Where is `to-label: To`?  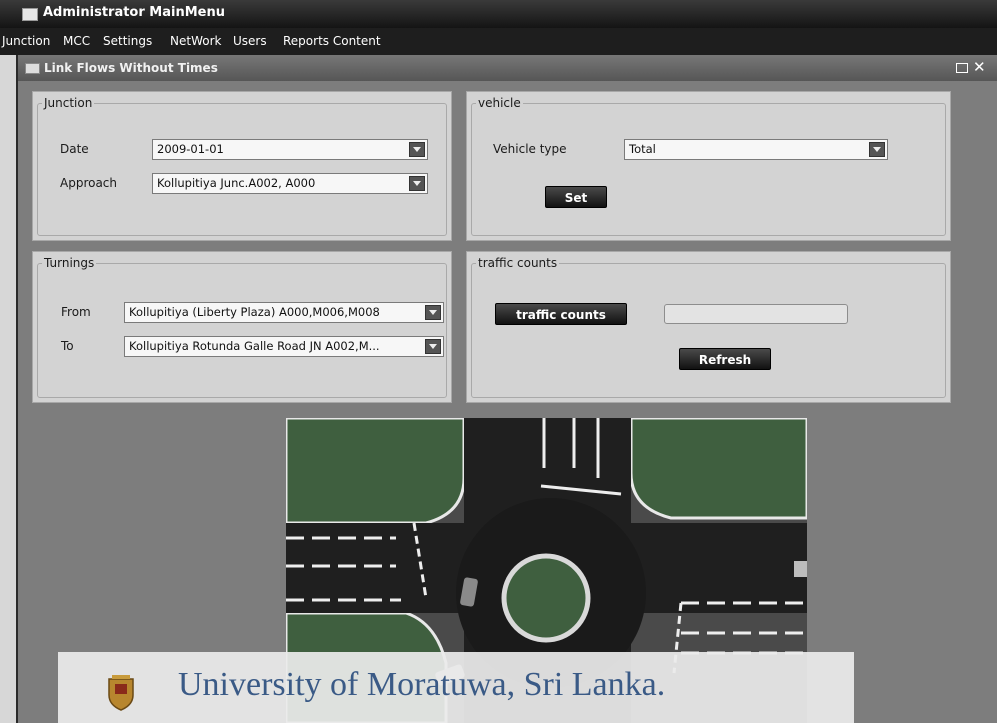 to-label: To is located at coordinates (67, 346).